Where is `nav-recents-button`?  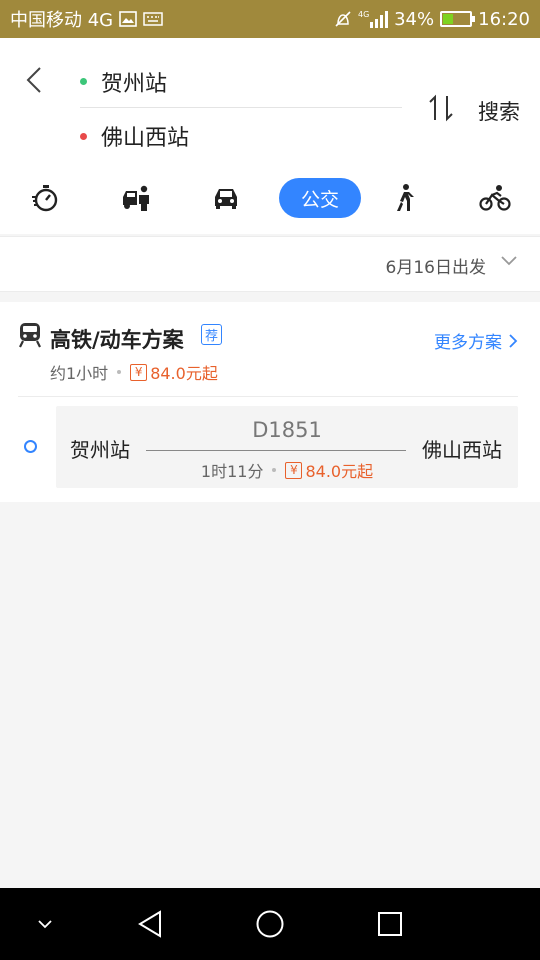 nav-recents-button is located at coordinates (390, 924).